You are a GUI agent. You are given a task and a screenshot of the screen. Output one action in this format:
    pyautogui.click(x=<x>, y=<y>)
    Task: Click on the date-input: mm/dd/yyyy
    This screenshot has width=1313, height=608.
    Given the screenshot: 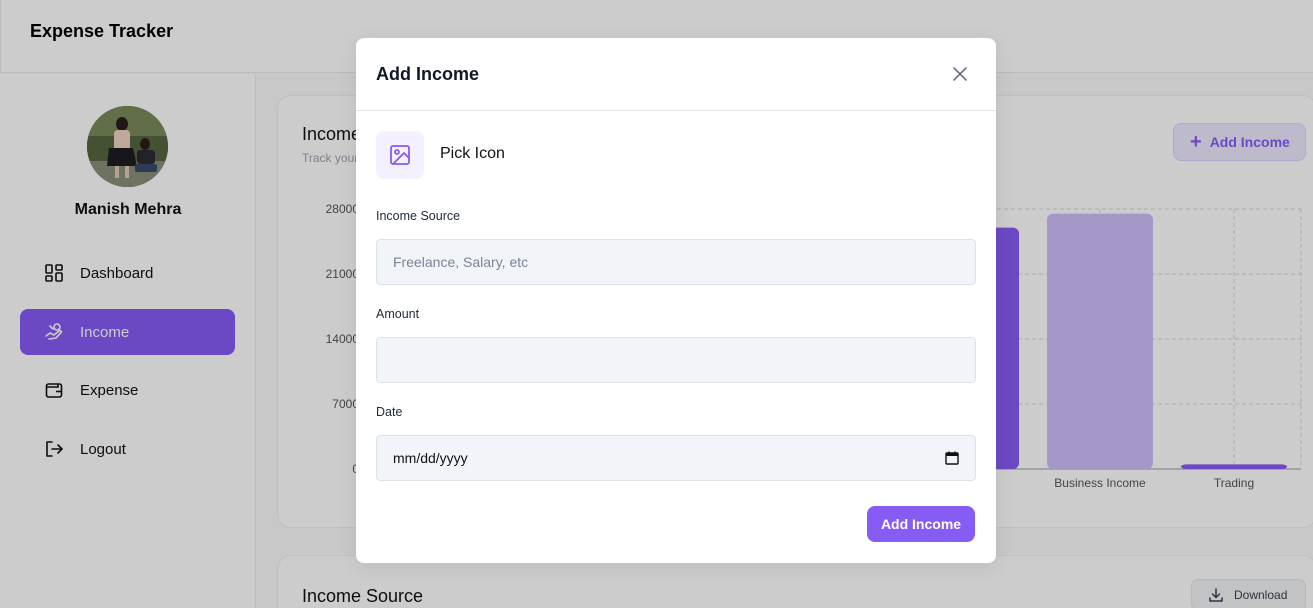 What is the action you would take?
    pyautogui.click(x=676, y=458)
    